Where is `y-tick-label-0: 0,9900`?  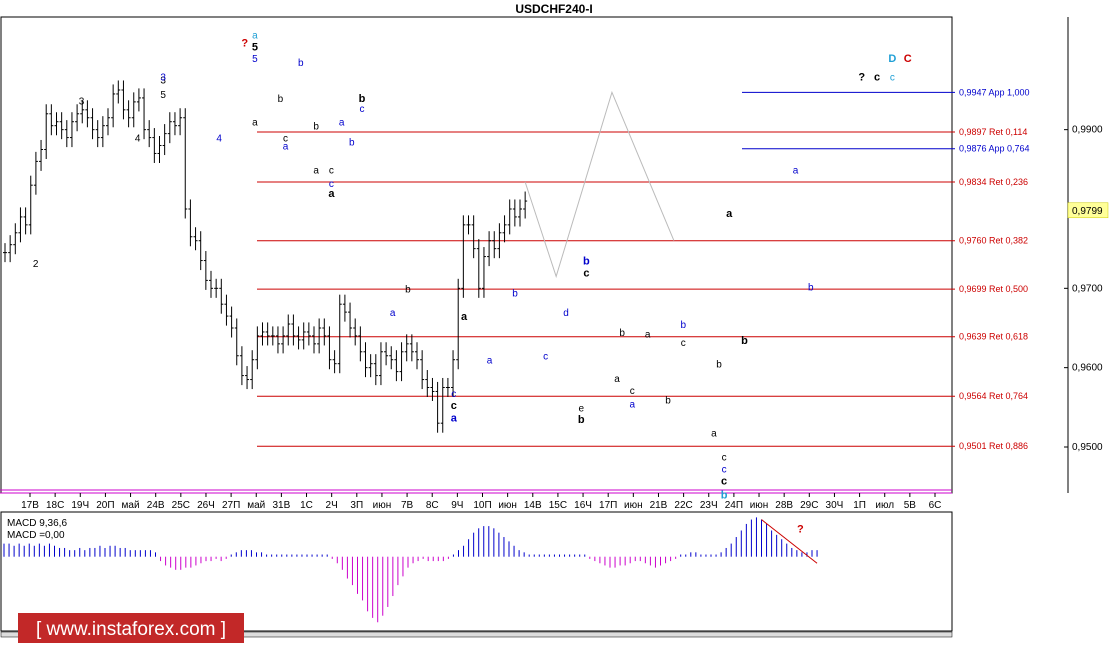 y-tick-label-0: 0,9900 is located at coordinates (1087, 130).